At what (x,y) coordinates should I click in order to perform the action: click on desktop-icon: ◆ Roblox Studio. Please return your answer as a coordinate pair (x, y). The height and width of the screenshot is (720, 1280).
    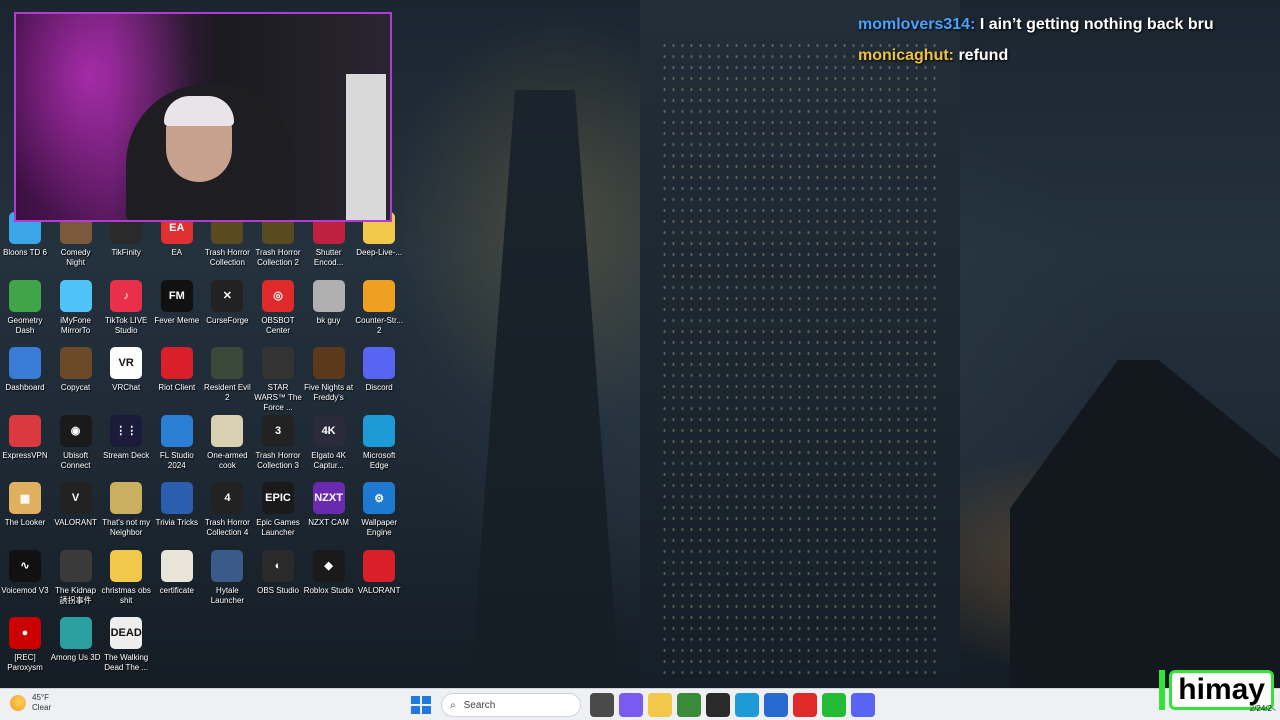
    Looking at the image, I should click on (329, 572).